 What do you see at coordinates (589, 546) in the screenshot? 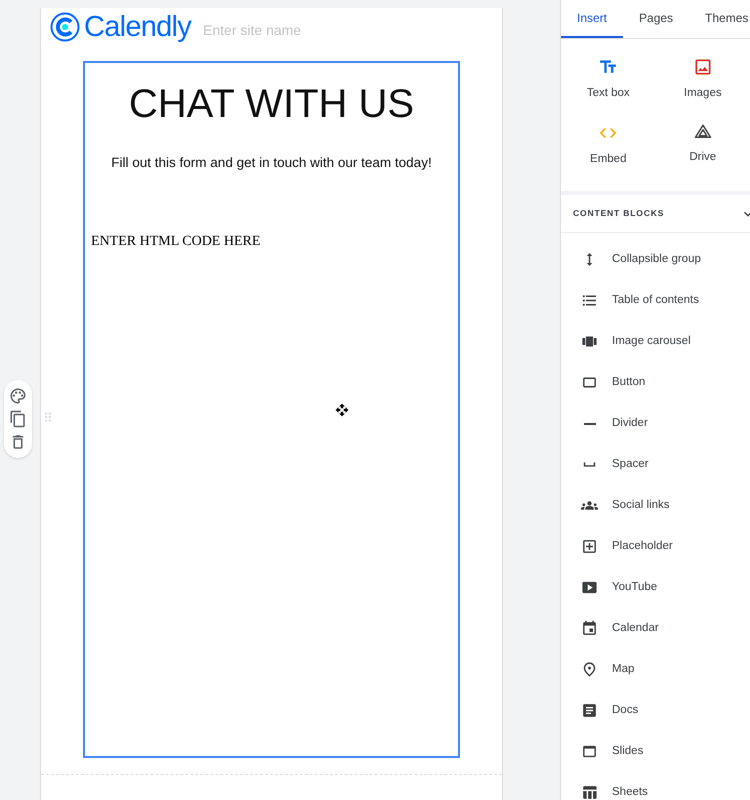
I see `plus-box-icon` at bounding box center [589, 546].